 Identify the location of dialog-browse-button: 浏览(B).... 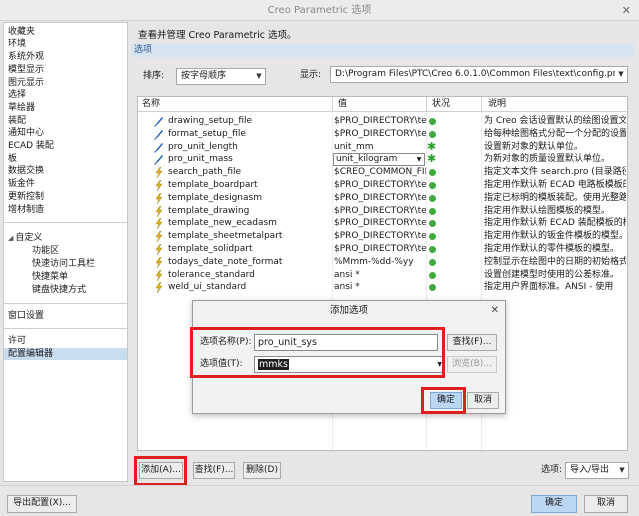
(472, 364).